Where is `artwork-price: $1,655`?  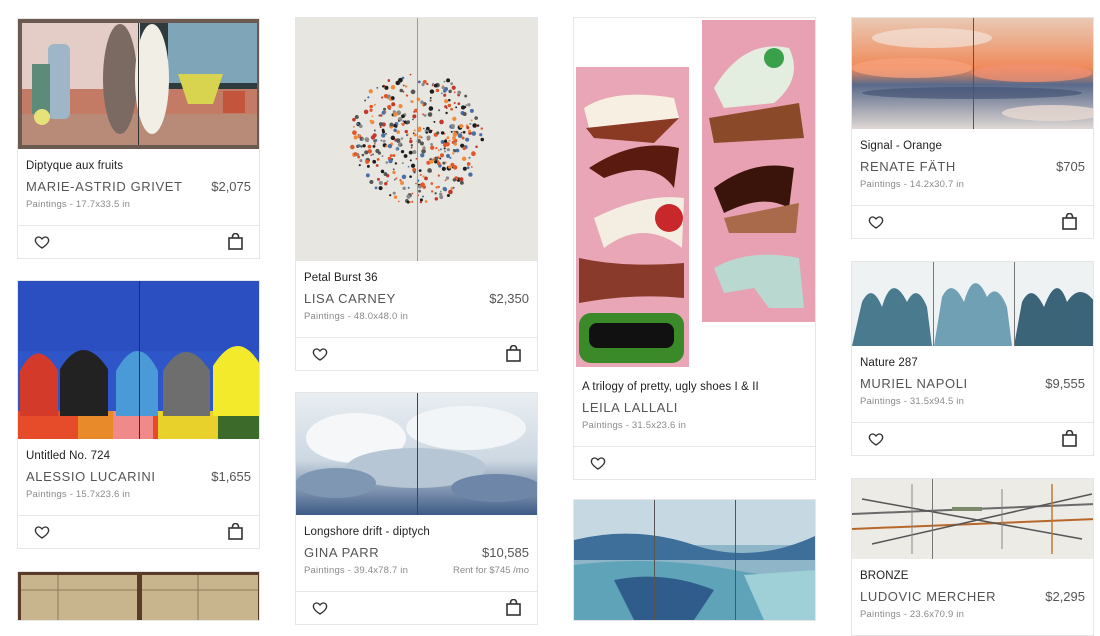 artwork-price: $1,655 is located at coordinates (231, 476).